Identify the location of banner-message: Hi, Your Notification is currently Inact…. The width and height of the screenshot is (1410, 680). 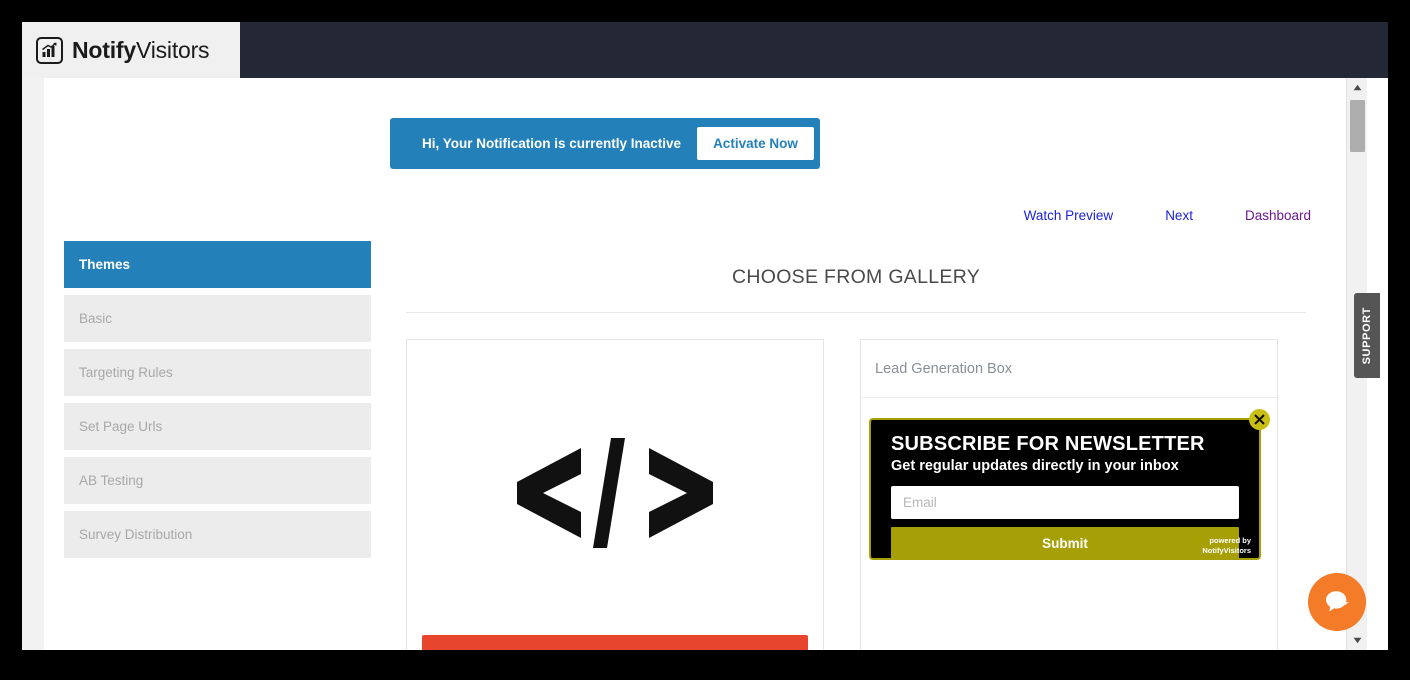
(552, 143).